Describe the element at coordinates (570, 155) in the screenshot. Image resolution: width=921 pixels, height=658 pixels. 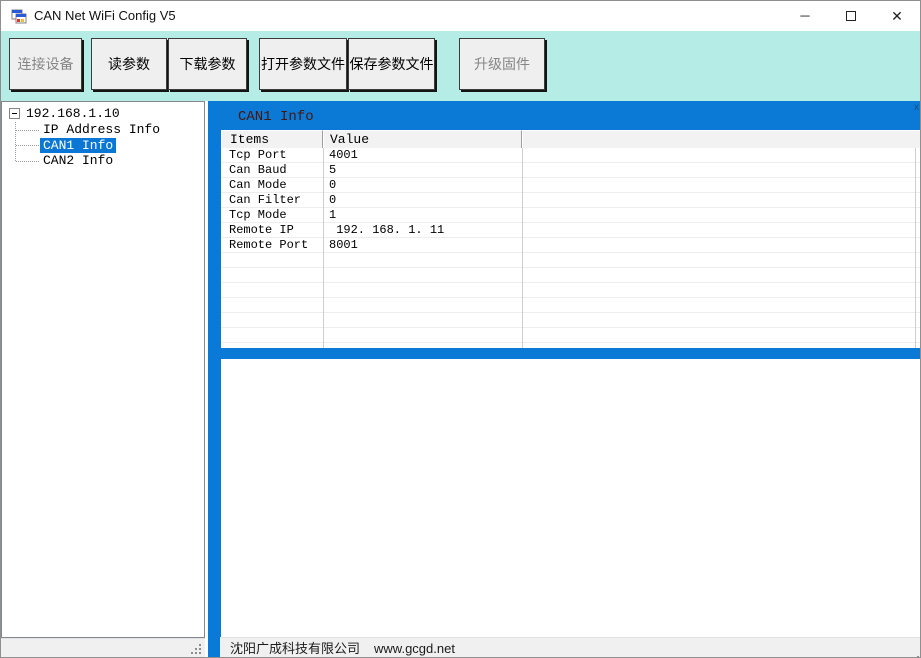
I see `table-row: Tcp Port 4001` at that location.